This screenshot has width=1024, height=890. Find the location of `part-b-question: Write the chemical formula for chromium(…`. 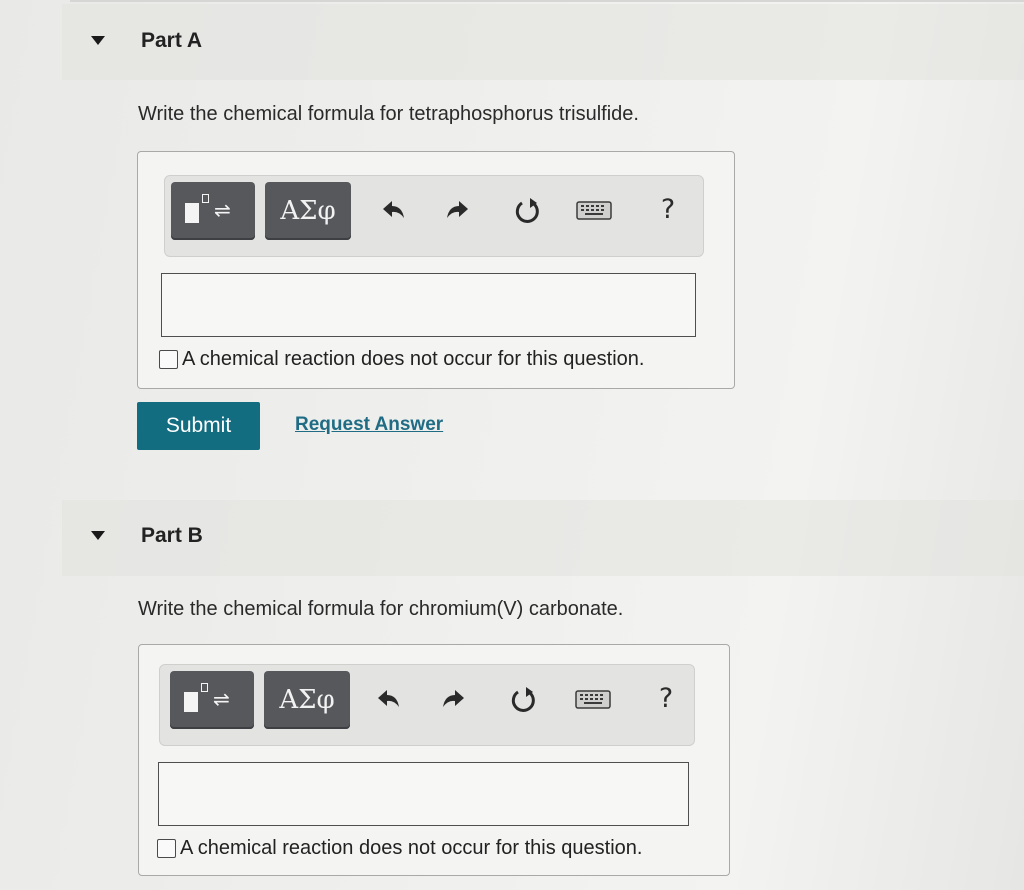

part-b-question: Write the chemical formula for chromium(… is located at coordinates (381, 609).